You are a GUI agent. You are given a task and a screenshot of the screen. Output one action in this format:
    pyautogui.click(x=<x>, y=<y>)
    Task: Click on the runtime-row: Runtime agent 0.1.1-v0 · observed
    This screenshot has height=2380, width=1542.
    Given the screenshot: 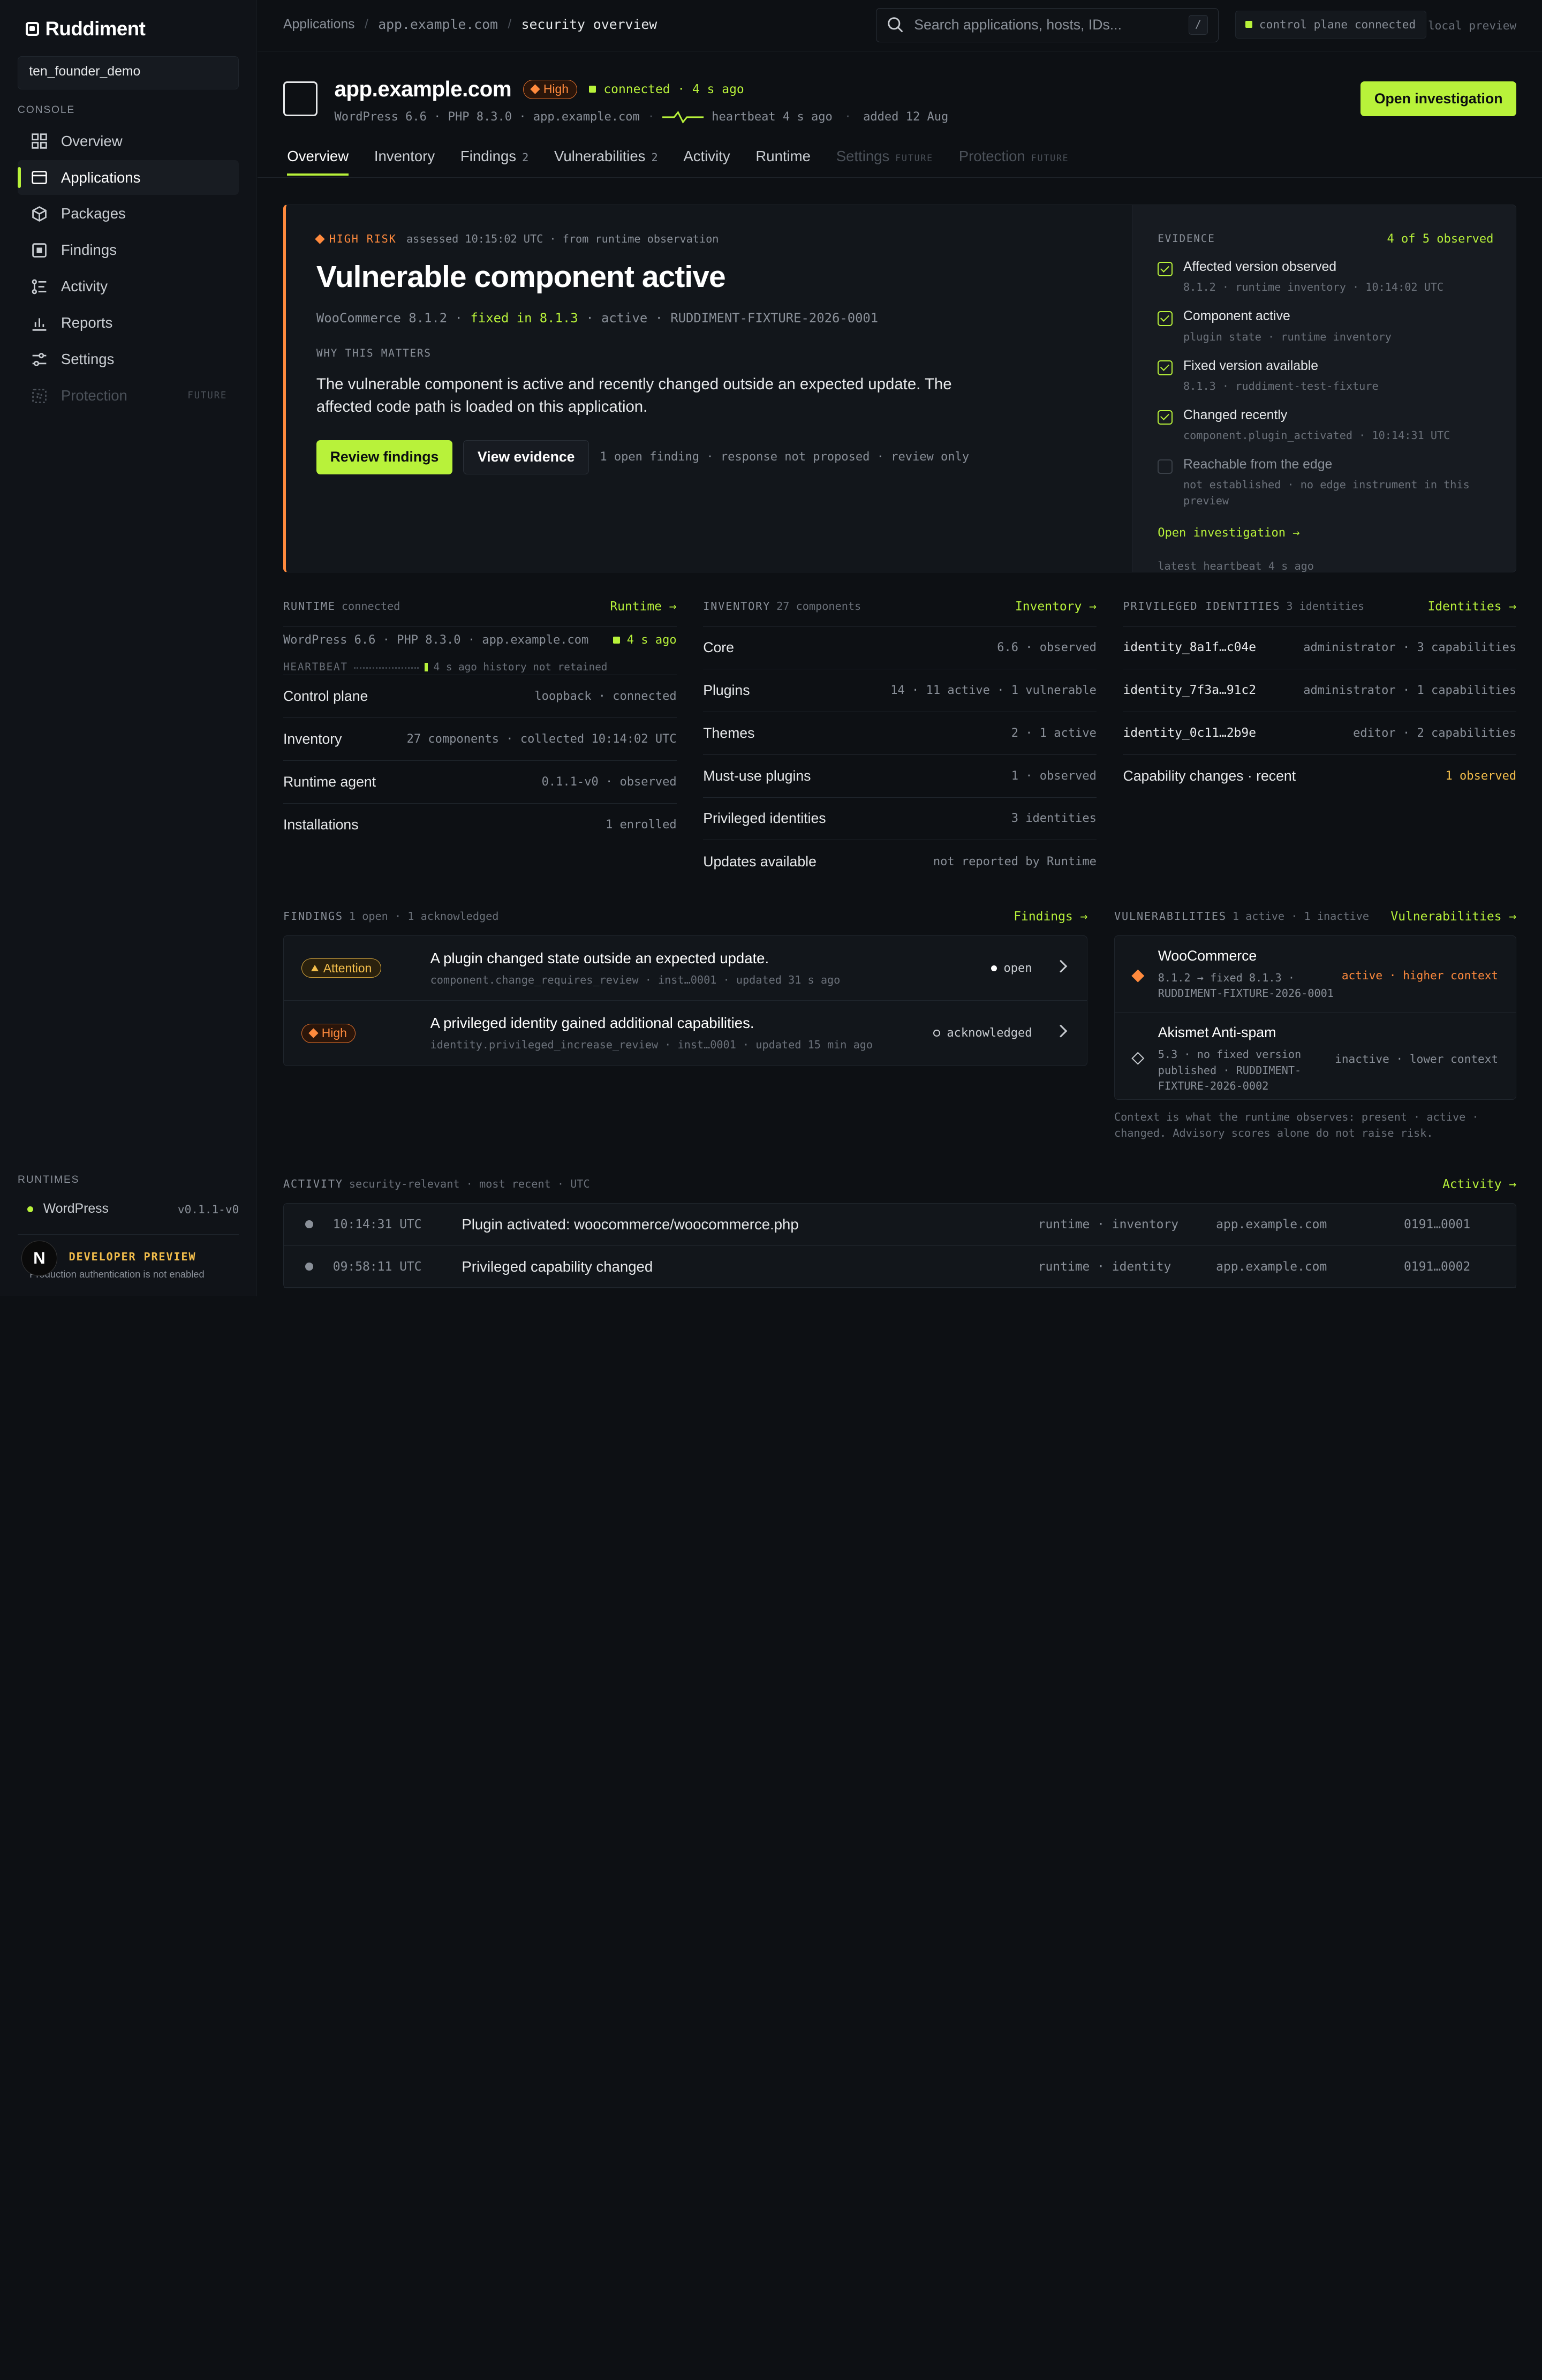 What is the action you would take?
    pyautogui.click(x=480, y=782)
    